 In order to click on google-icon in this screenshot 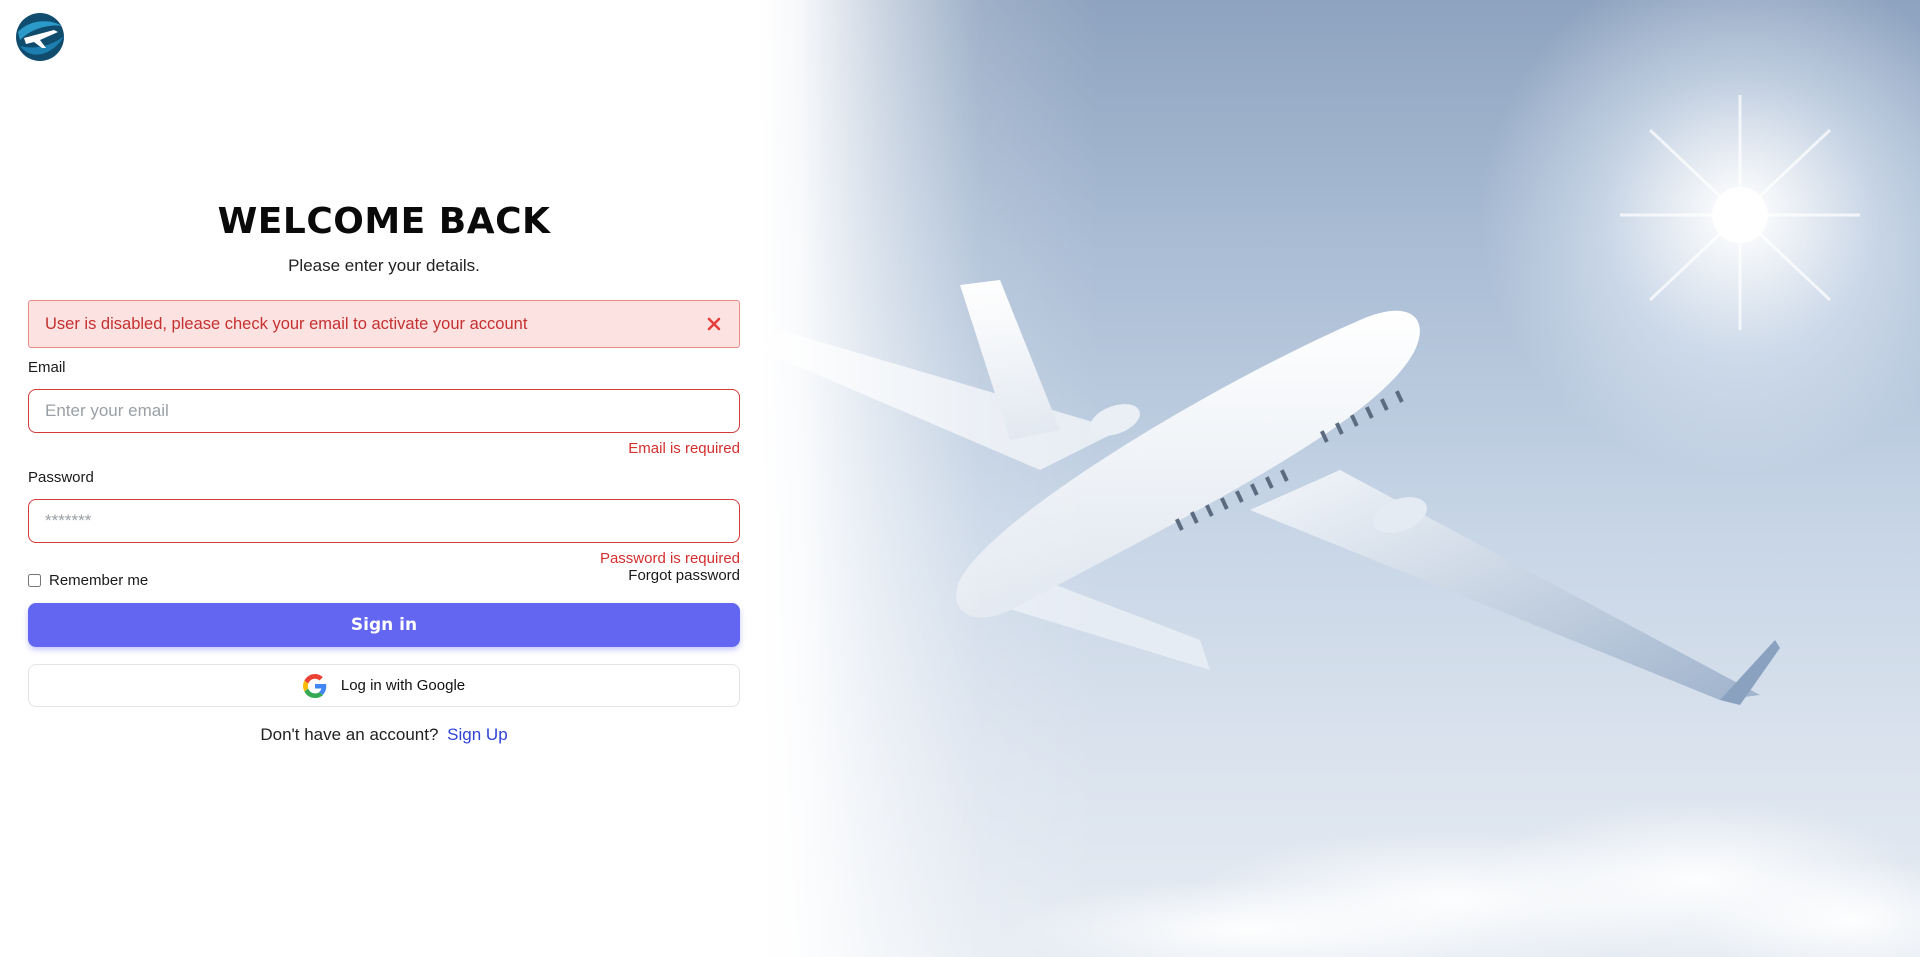, I will do `click(314, 685)`.